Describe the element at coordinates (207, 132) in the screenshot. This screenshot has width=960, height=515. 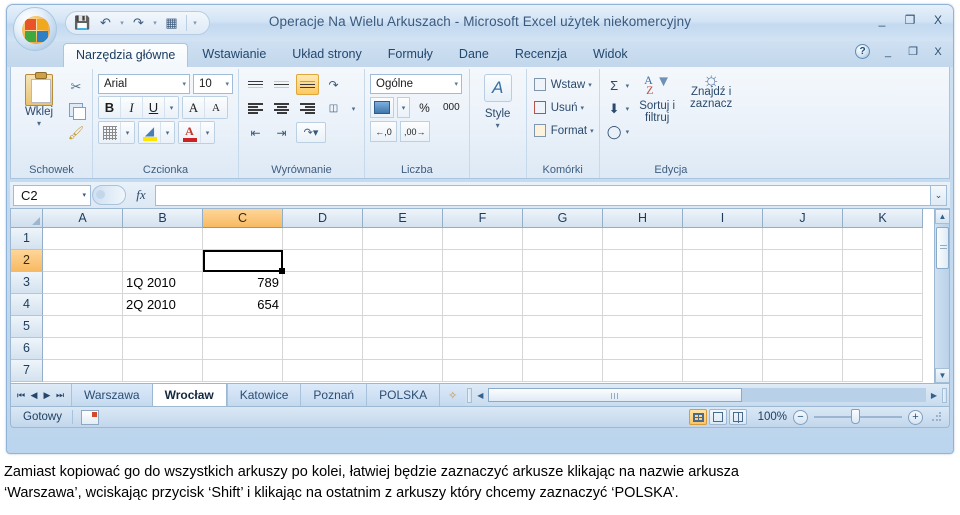
I see `font-color-dropdown-icon: ▾` at that location.